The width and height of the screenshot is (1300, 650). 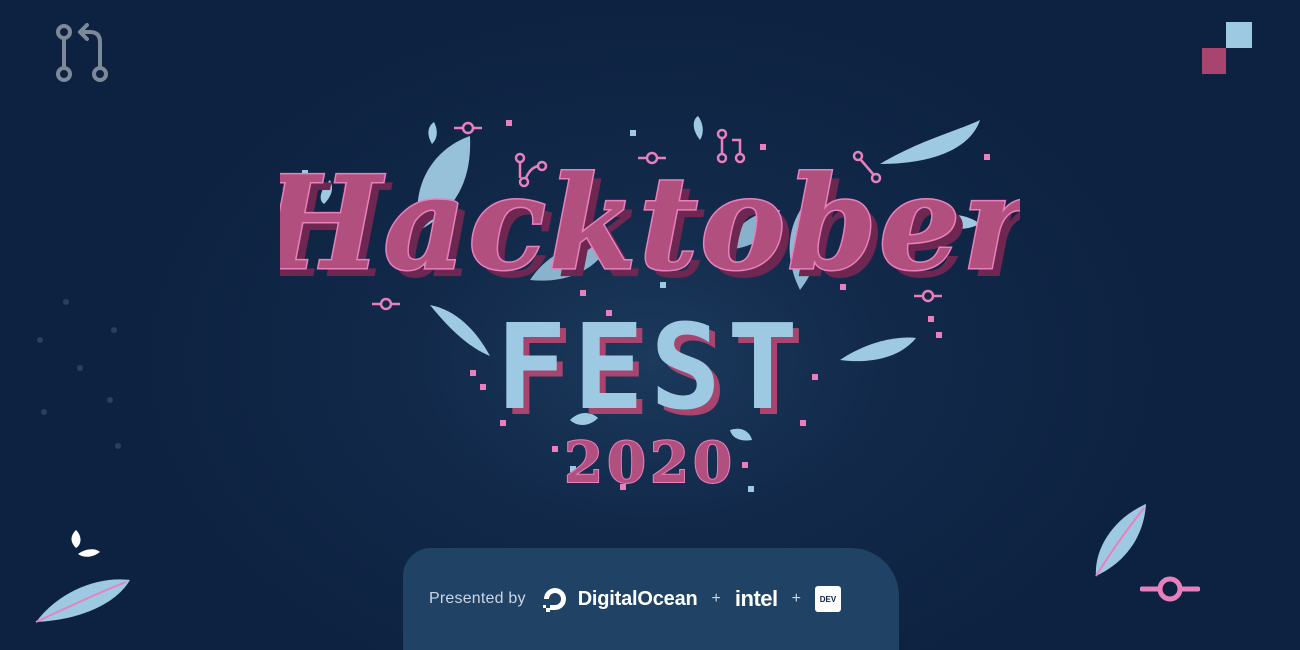 I want to click on dev-logo: DEV, so click(x=827, y=599).